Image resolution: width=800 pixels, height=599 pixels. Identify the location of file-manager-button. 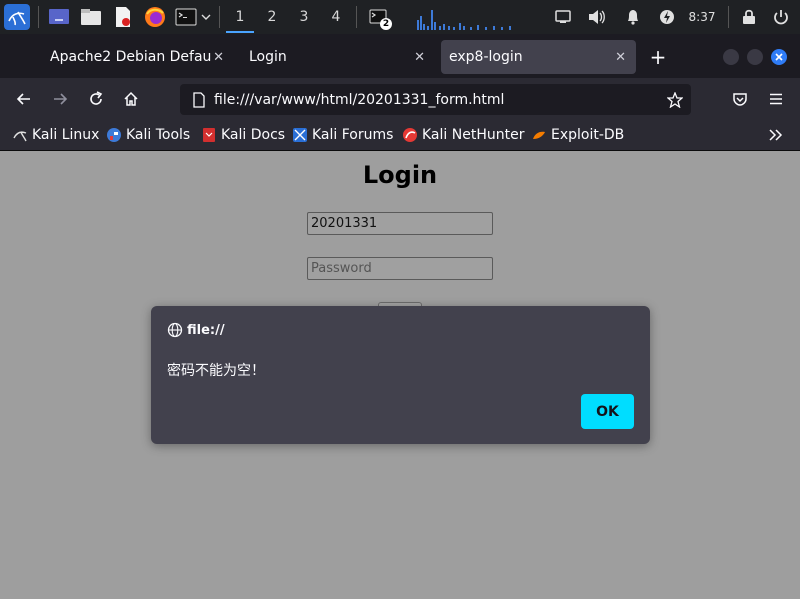
(91, 17).